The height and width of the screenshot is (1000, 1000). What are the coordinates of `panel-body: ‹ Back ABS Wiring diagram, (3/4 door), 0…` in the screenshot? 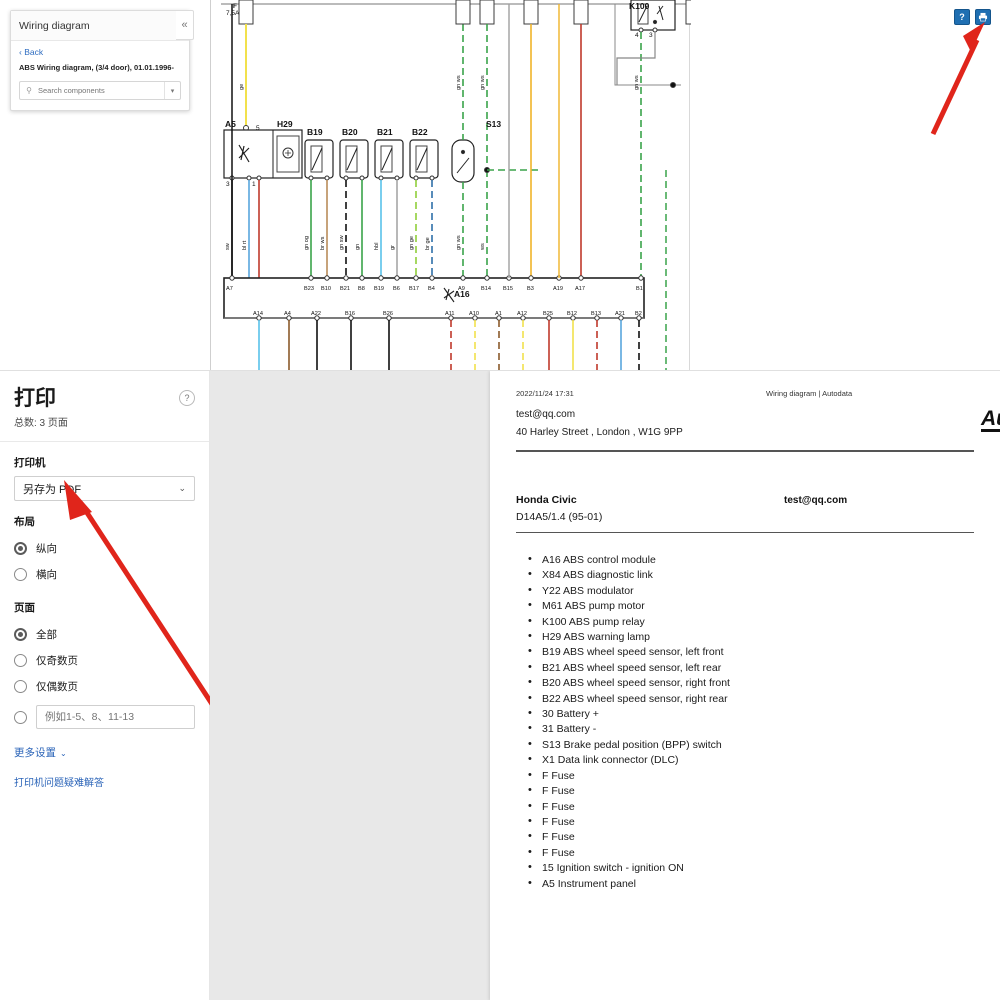 It's located at (100, 75).